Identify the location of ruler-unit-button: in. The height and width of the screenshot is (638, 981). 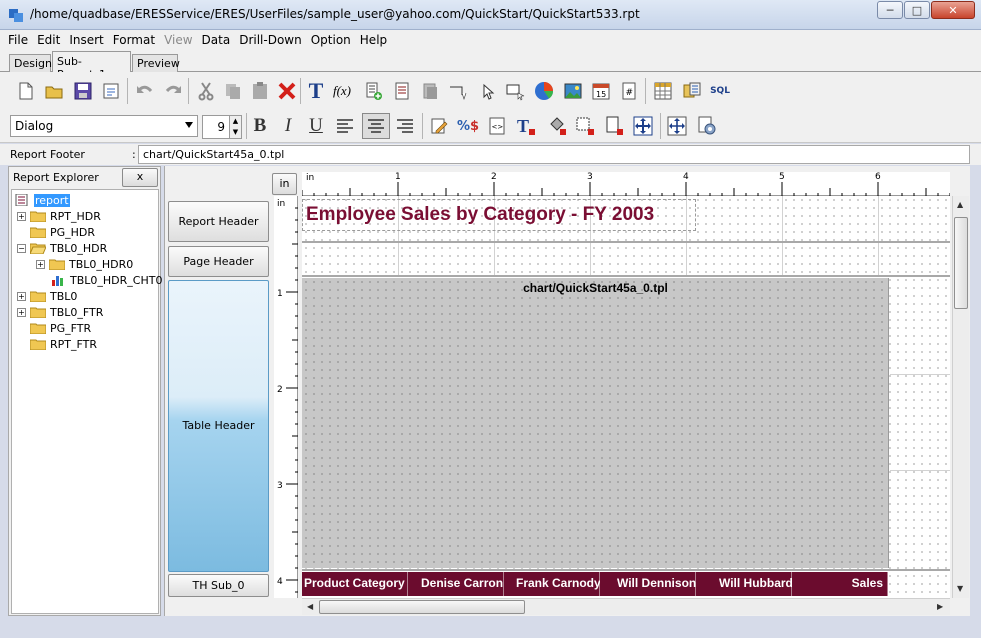
(284, 184).